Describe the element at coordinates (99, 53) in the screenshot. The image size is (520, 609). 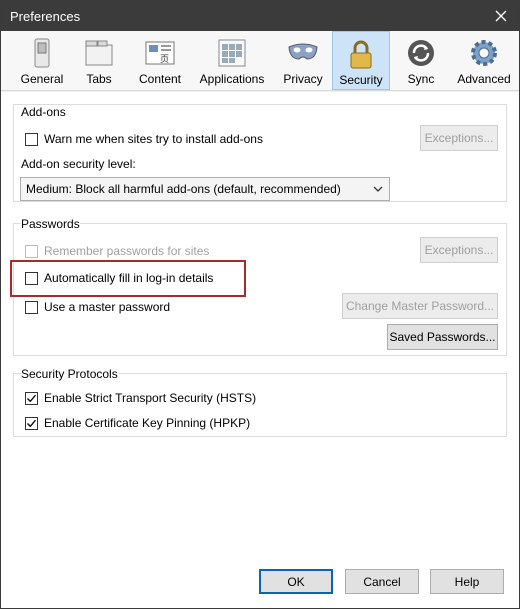
I see `tabs-icon` at that location.